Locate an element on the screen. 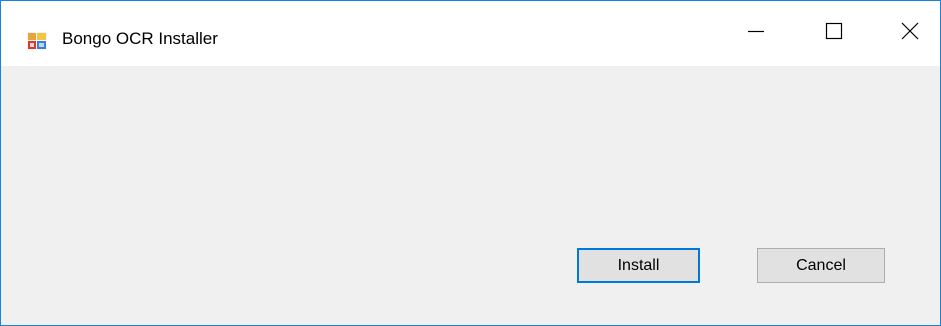 The width and height of the screenshot is (941, 326). close-icon is located at coordinates (910, 33).